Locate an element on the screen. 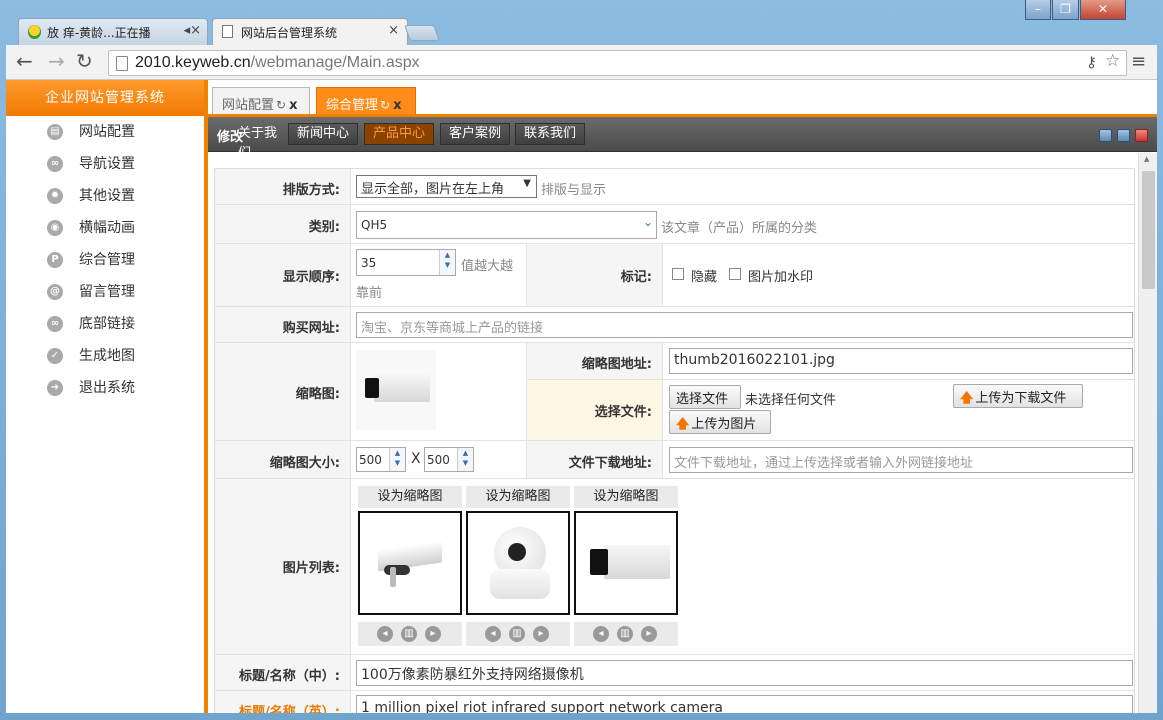  scrollbar-thumb is located at coordinates (1148, 230).